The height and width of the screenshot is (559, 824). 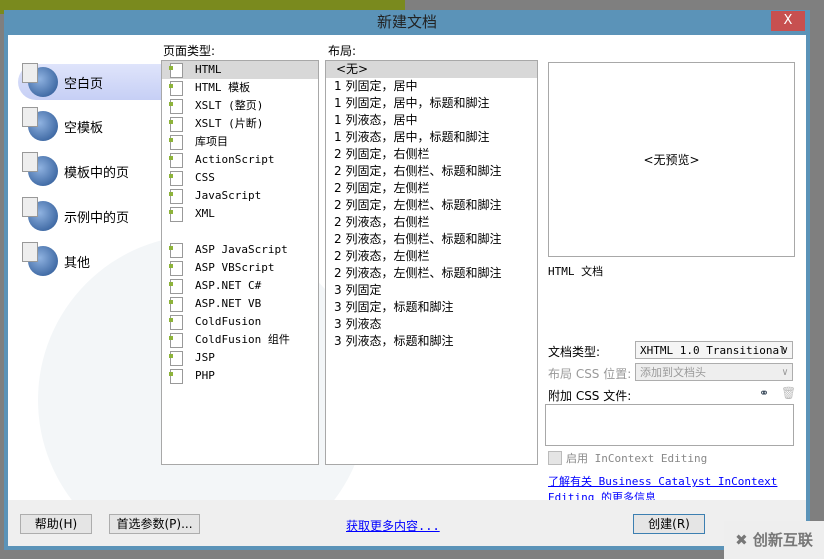 I want to click on sample-page-icon, so click(x=40, y=214).